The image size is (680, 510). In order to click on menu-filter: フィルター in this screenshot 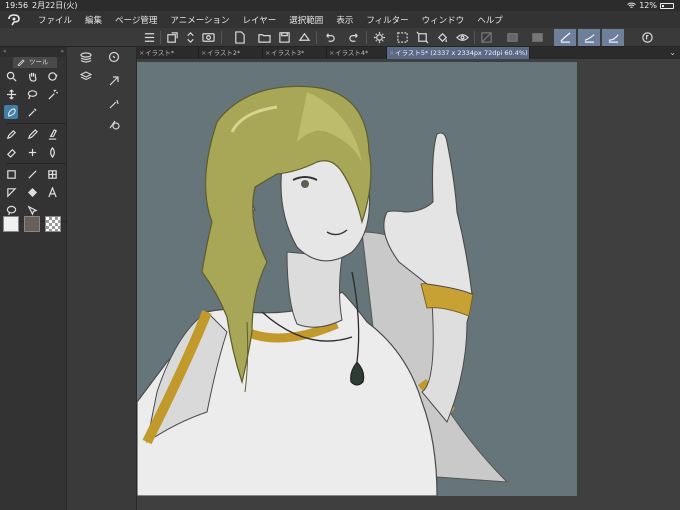, I will do `click(387, 20)`.